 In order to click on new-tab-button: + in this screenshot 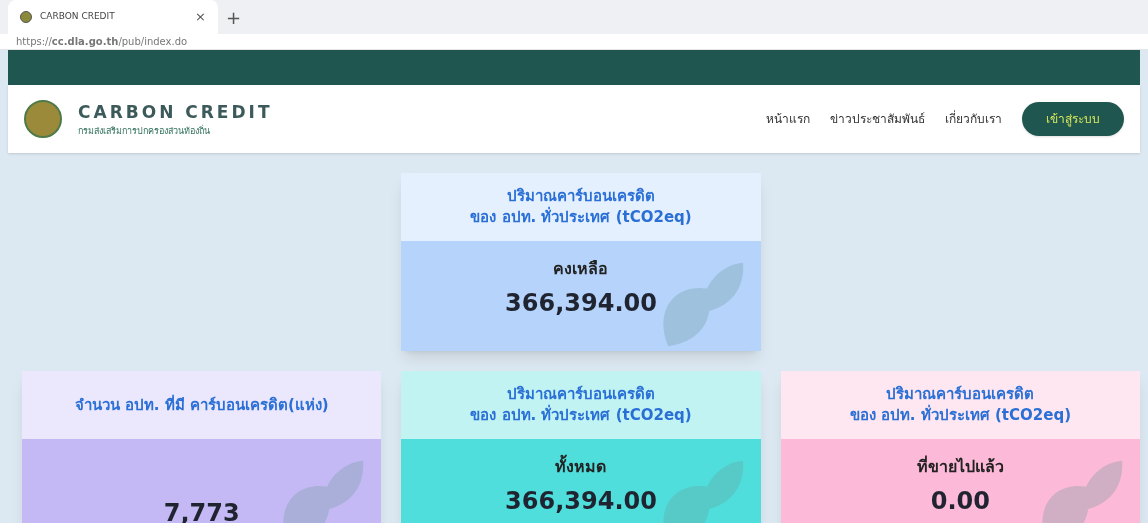, I will do `click(234, 17)`.